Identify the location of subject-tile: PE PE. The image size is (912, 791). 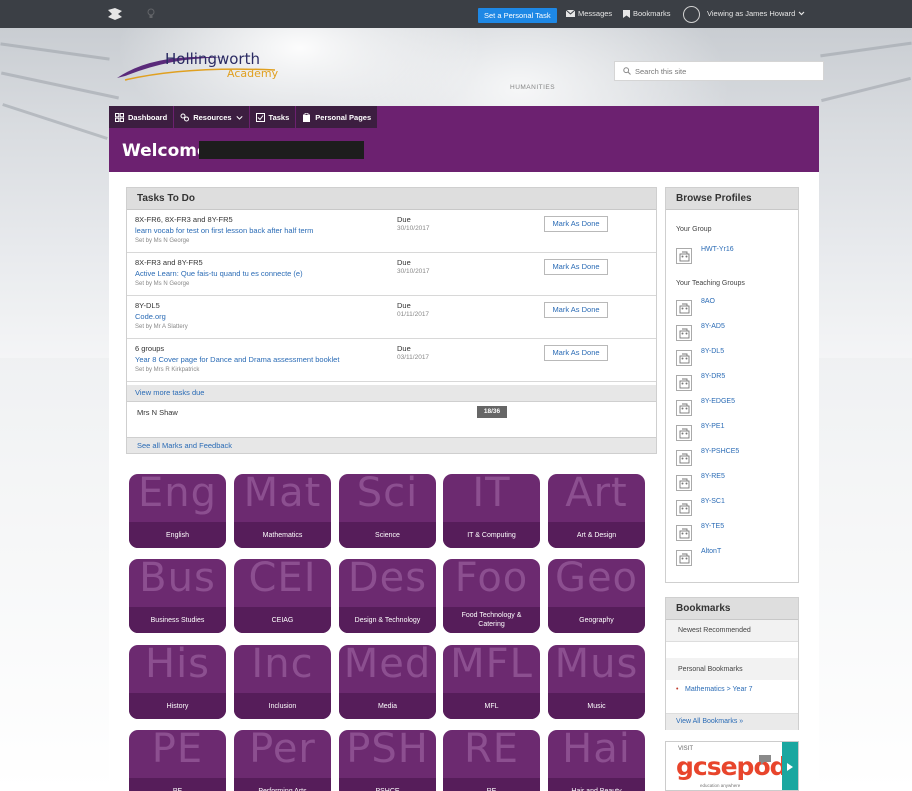
(177, 760).